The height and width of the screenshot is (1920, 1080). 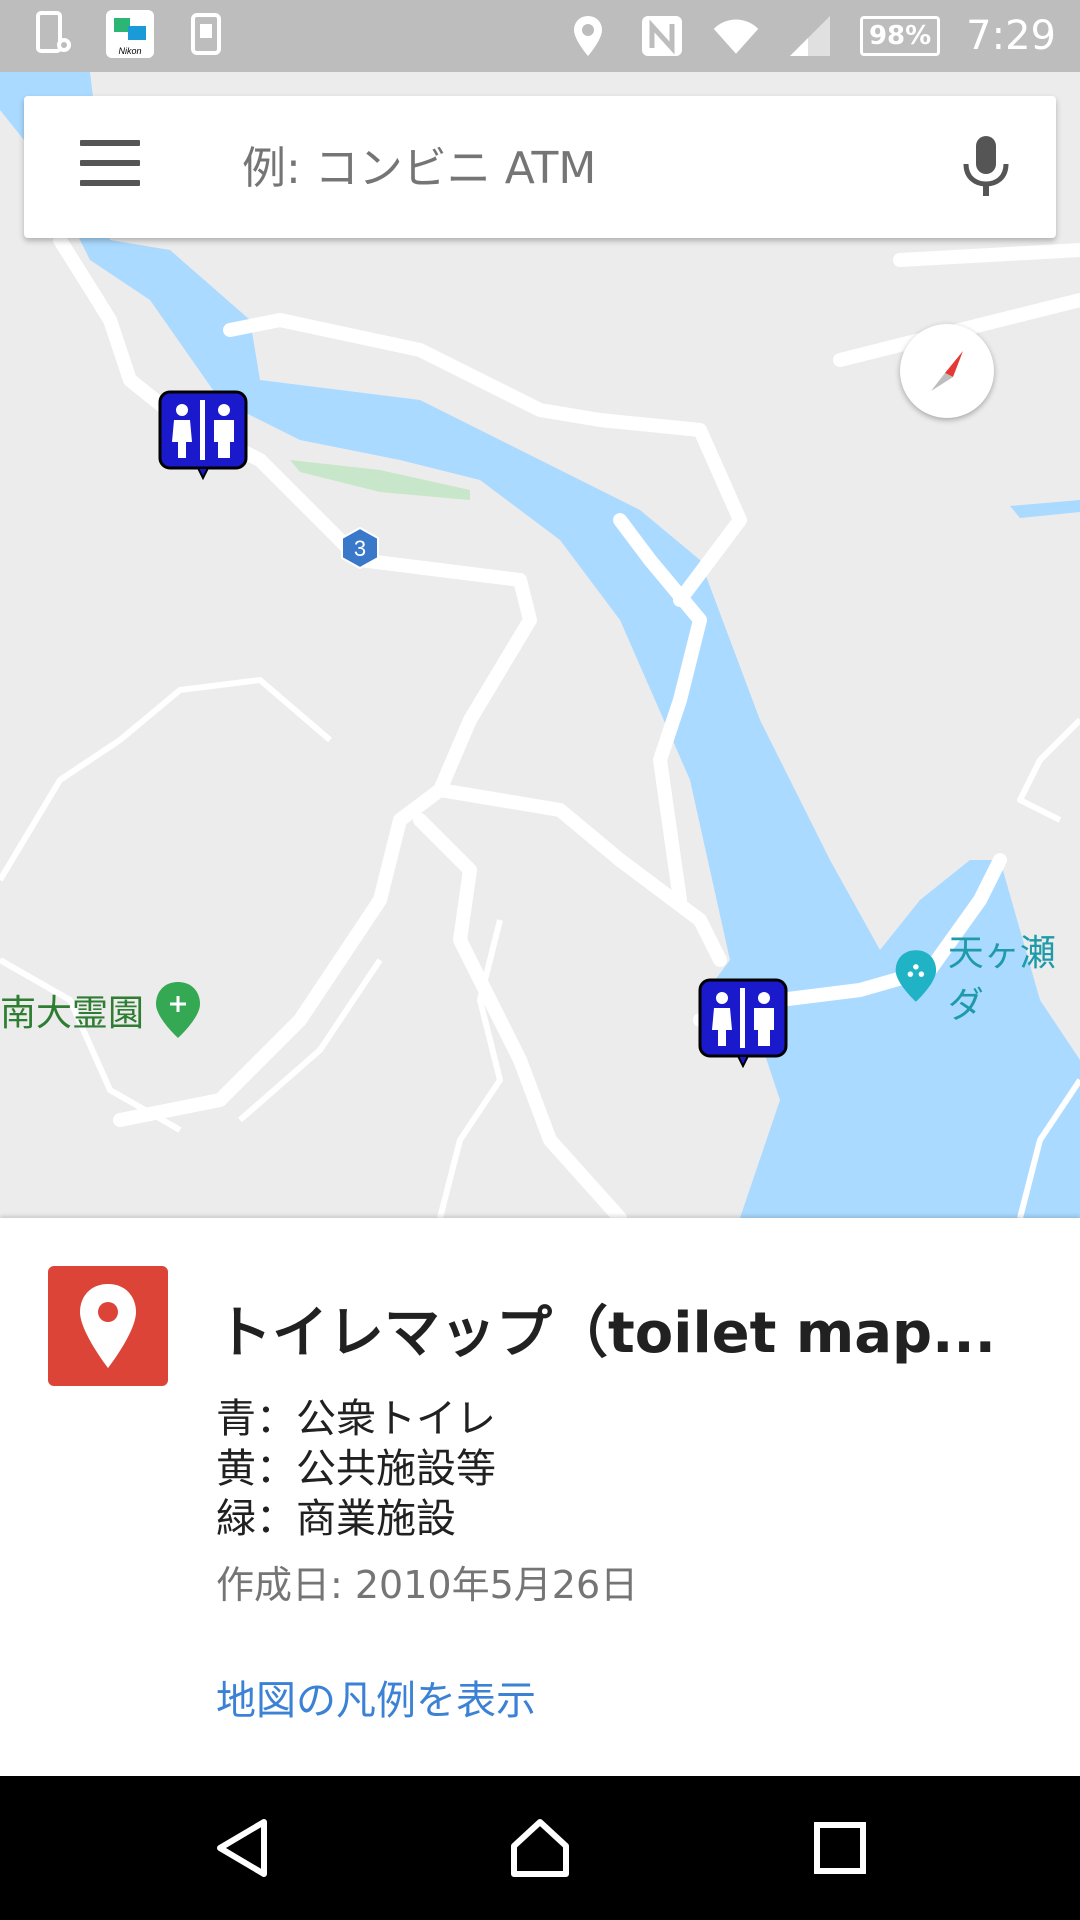 What do you see at coordinates (662, 36) in the screenshot?
I see `nfc-icon` at bounding box center [662, 36].